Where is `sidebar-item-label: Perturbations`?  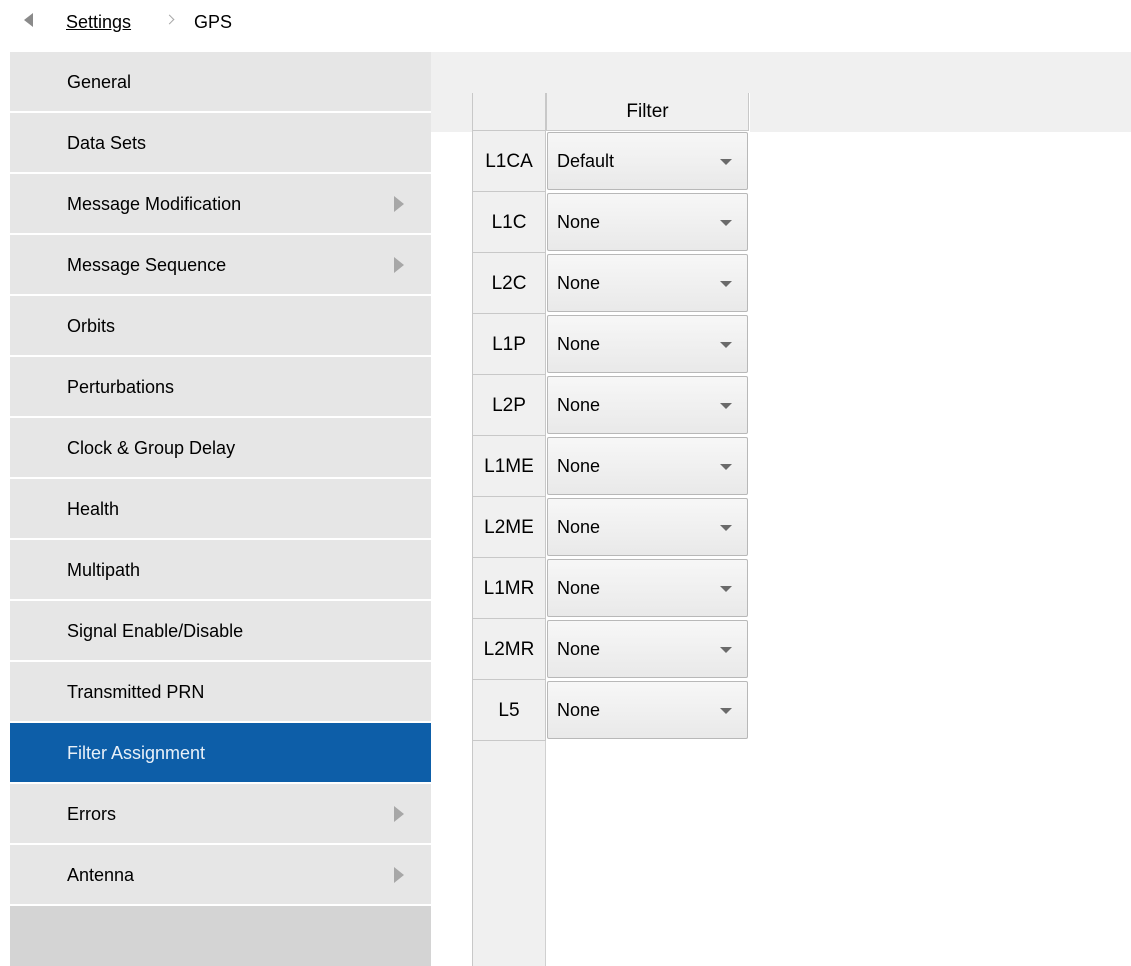 sidebar-item-label: Perturbations is located at coordinates (121, 387).